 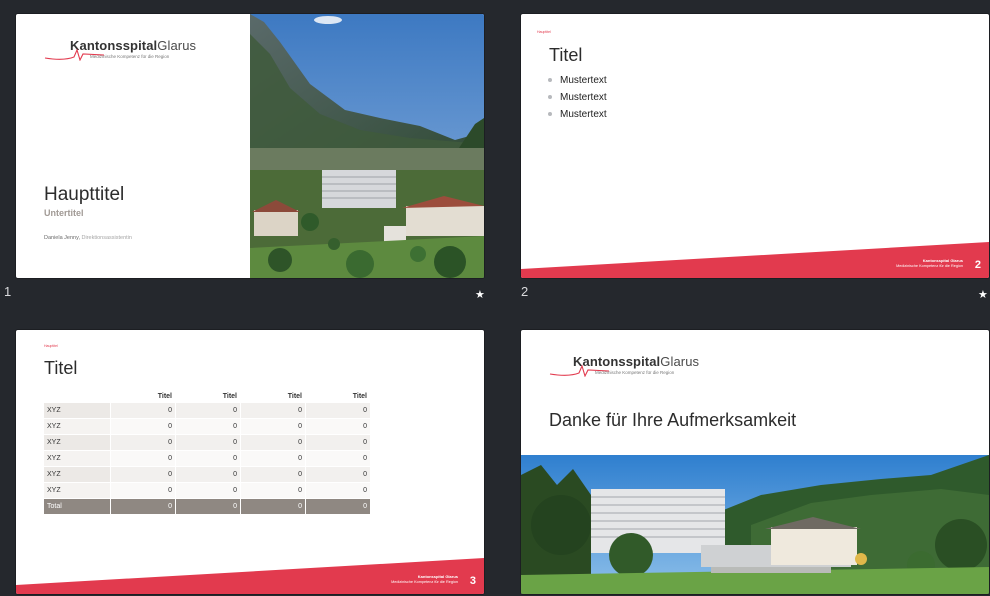 What do you see at coordinates (88, 238) in the screenshot?
I see `author-line: Daniela Jenny, Direktionsassistentin` at bounding box center [88, 238].